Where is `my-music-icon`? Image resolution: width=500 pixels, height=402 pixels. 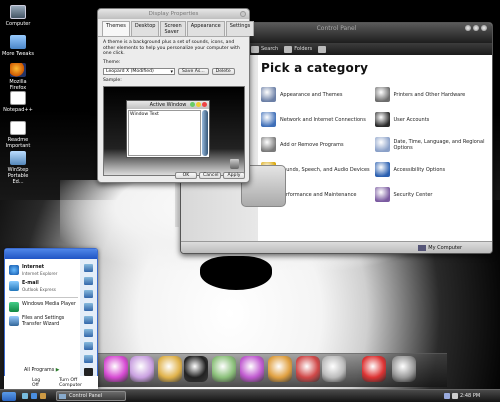
my-music-icon is located at coordinates (88, 294).